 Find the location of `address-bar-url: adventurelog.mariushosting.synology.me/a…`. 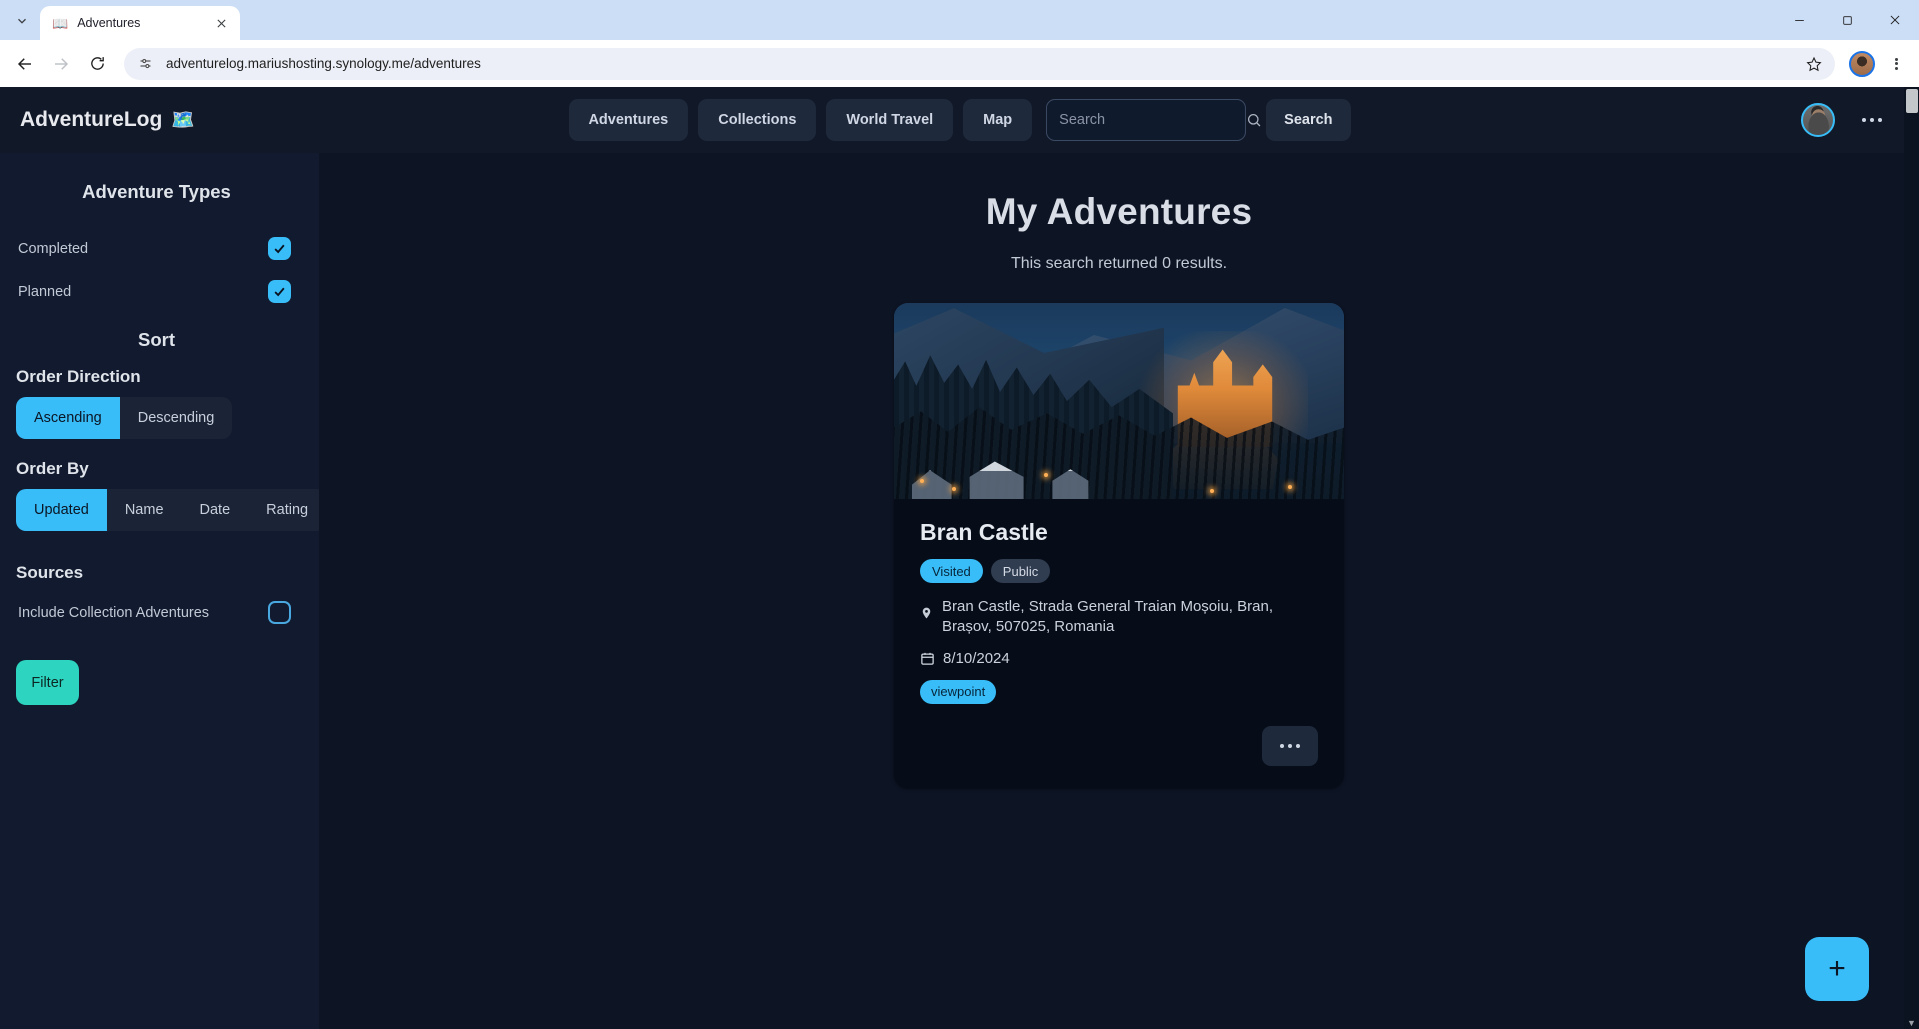

address-bar-url: adventurelog.mariushosting.synology.me/a… is located at coordinates (323, 63).